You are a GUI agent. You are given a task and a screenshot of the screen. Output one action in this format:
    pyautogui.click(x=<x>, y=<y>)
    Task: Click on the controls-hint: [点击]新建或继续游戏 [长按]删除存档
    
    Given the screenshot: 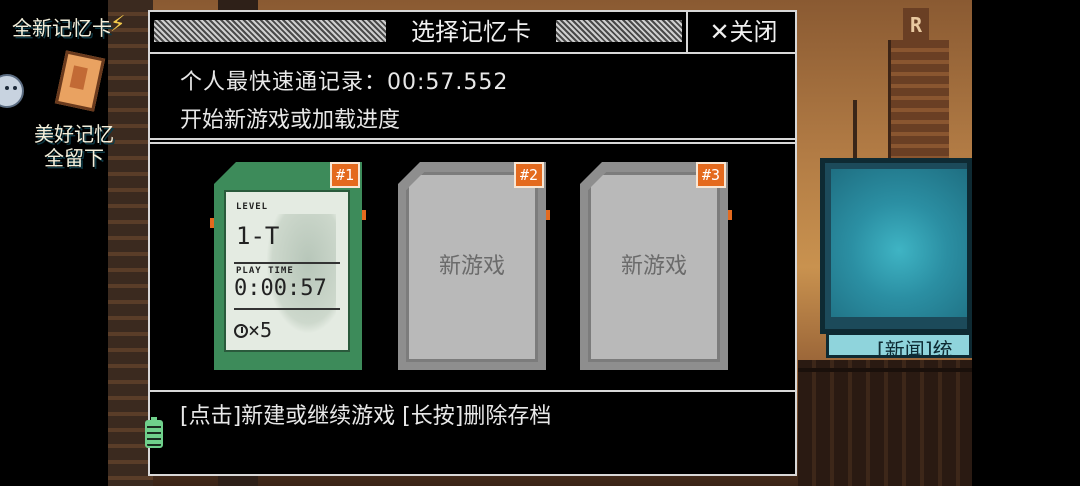 What is the action you would take?
    pyautogui.click(x=366, y=416)
    